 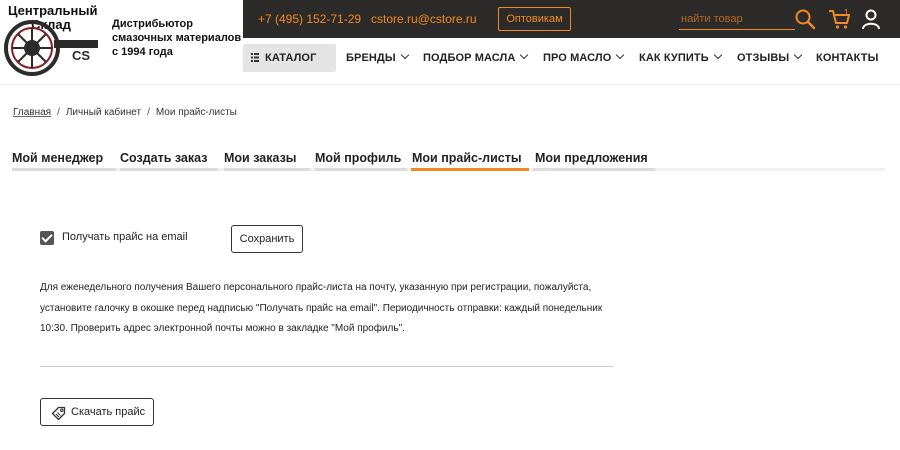 I want to click on tab-price-lists: Мои прайс-листы, so click(x=470, y=159).